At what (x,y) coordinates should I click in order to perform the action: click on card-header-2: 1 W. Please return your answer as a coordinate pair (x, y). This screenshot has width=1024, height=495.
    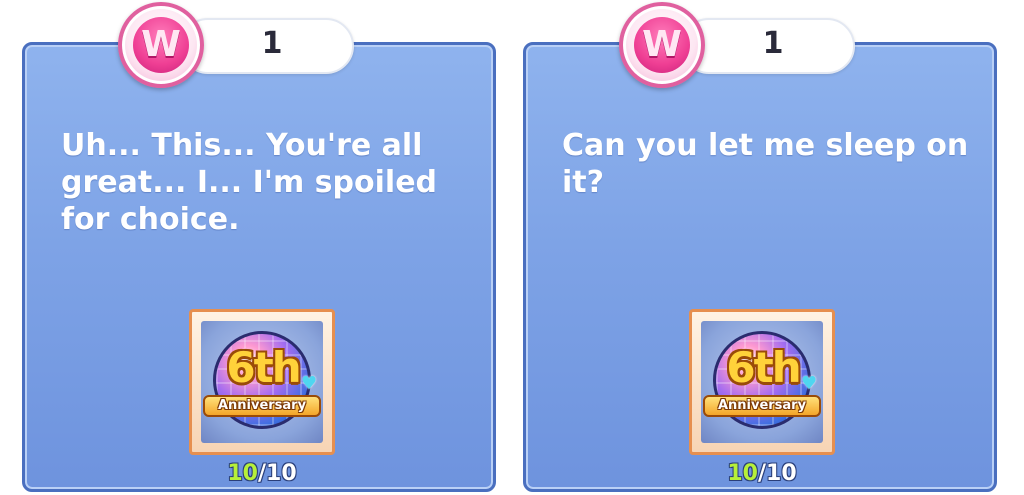
    Looking at the image, I should click on (769, 45).